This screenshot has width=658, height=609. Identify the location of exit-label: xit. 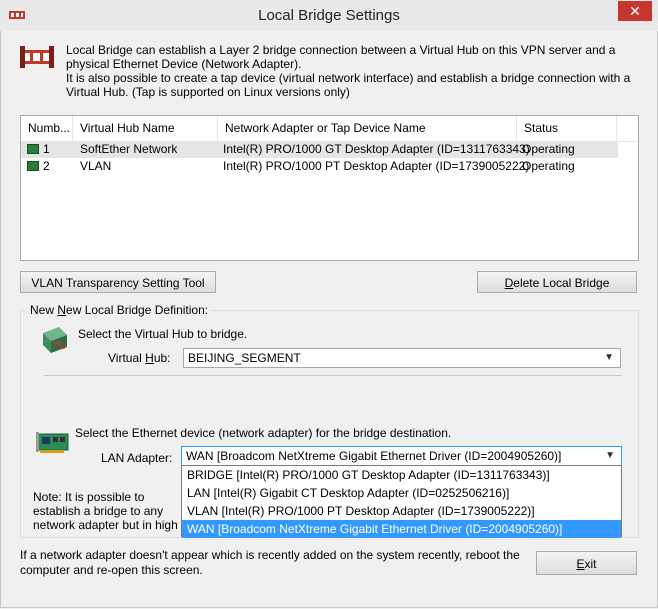
(590, 564).